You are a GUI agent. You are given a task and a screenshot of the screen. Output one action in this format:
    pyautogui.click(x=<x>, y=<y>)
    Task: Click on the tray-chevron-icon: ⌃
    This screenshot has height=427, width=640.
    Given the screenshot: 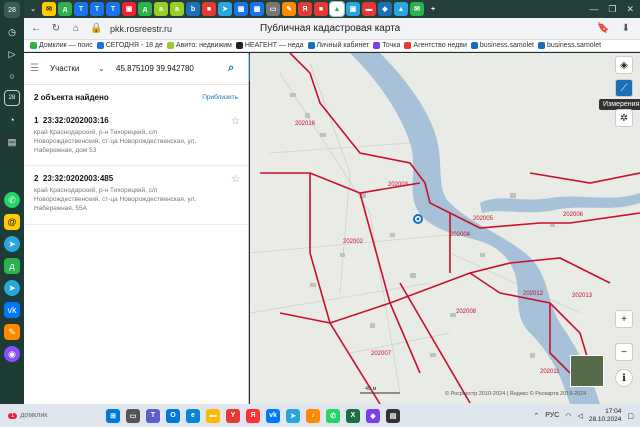 What is the action you would take?
    pyautogui.click(x=536, y=416)
    